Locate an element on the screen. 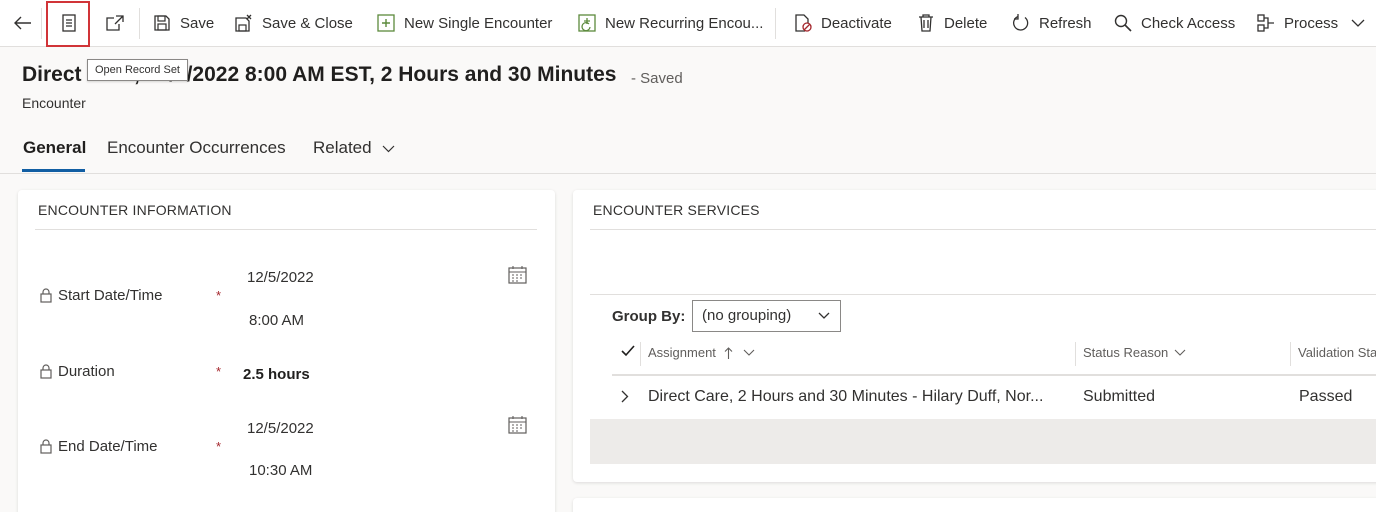  new-single-encounter-button: New Single Encounter is located at coordinates (464, 23).